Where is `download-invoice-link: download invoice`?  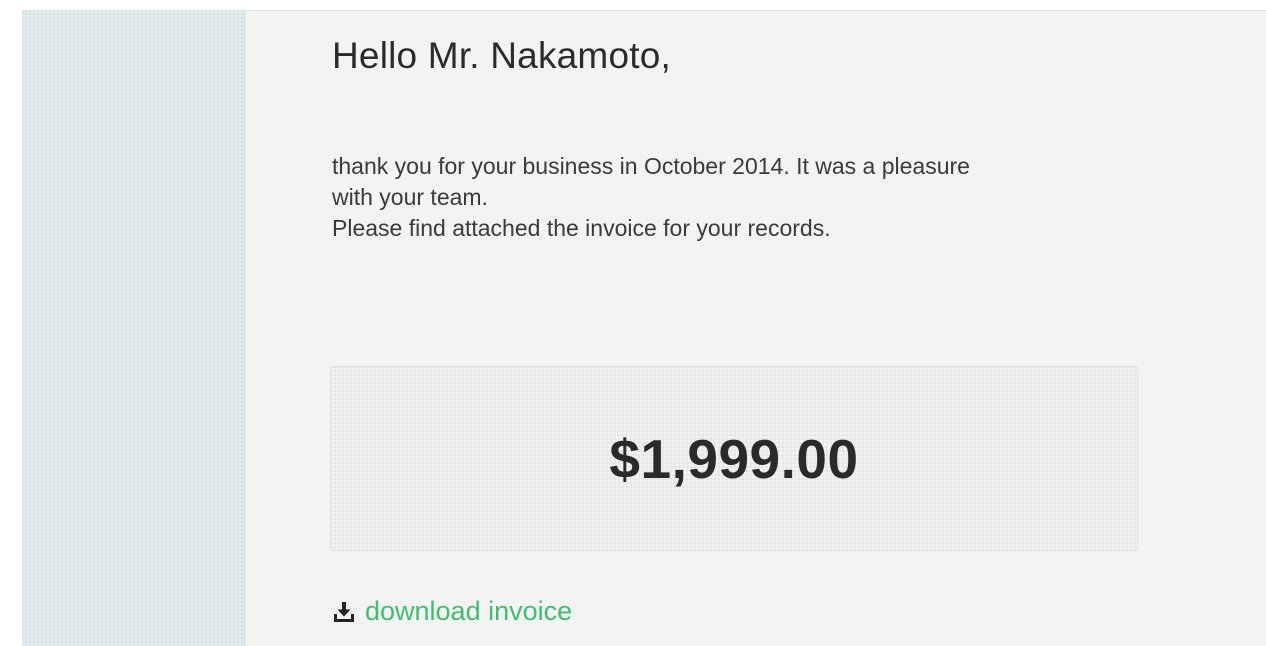 download-invoice-link: download invoice is located at coordinates (452, 611).